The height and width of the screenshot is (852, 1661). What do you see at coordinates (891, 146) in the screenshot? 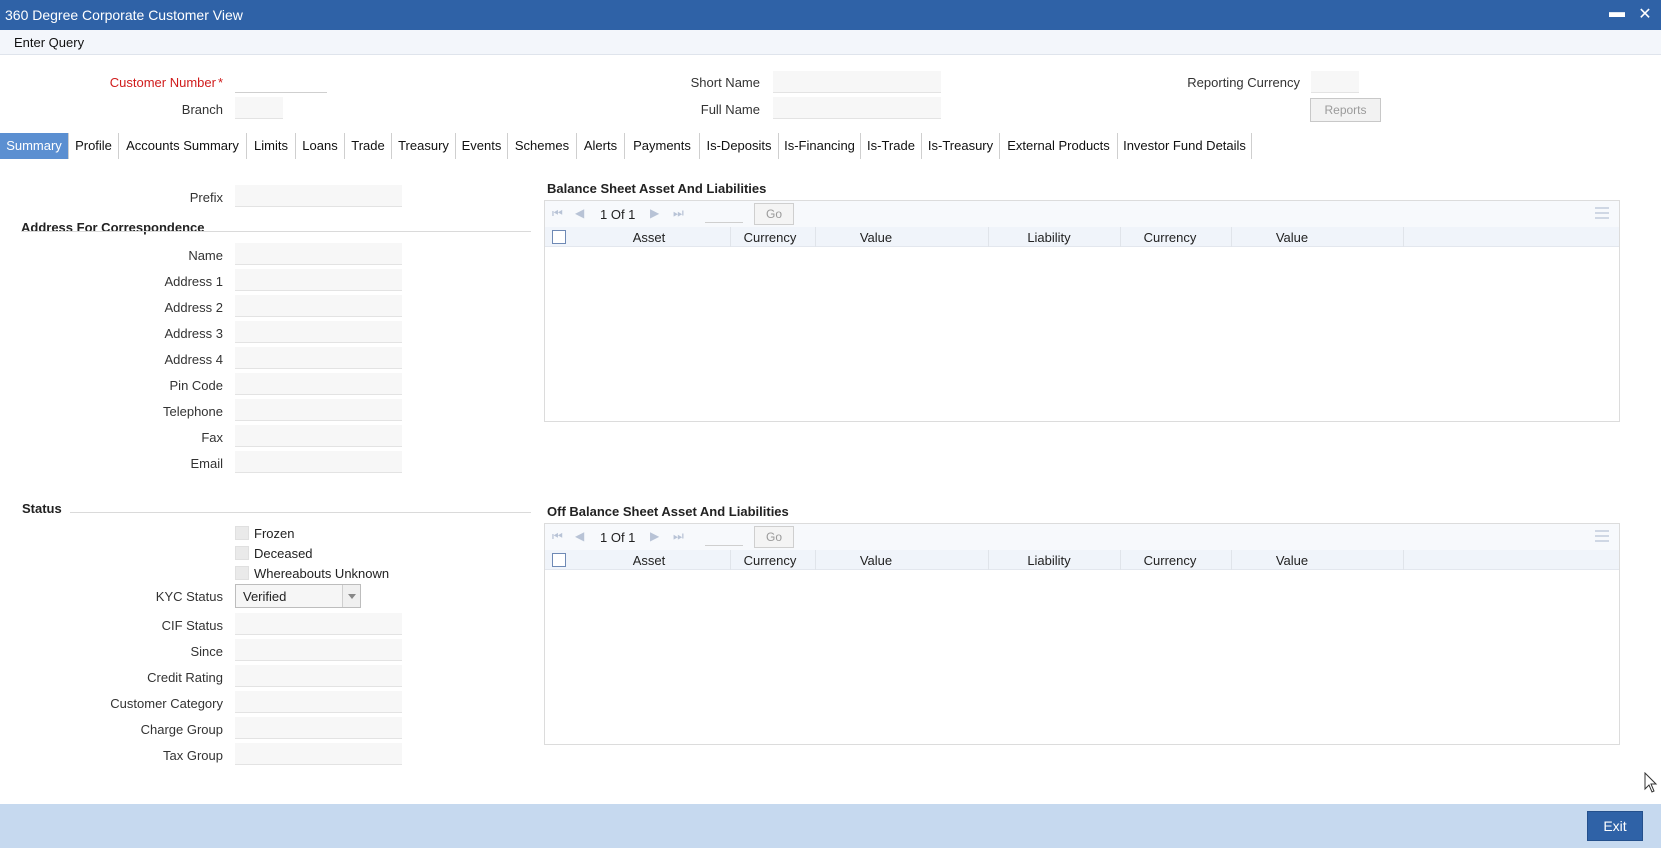
I see `tab-is-trade: Is-Trade` at bounding box center [891, 146].